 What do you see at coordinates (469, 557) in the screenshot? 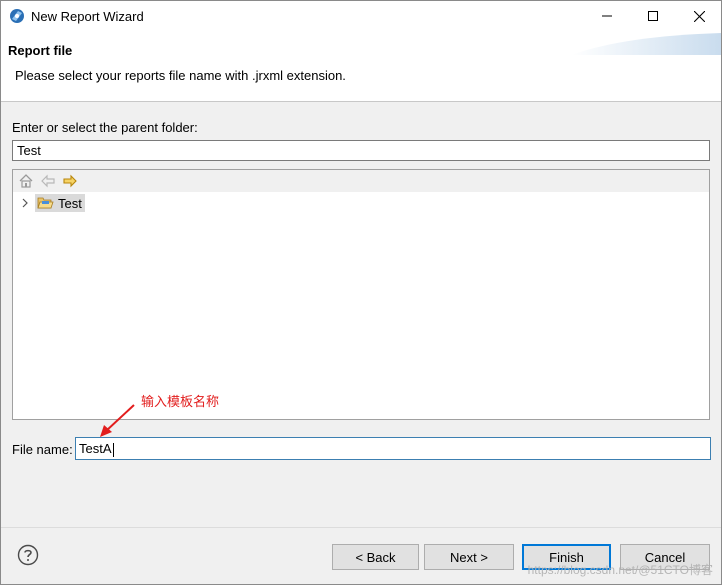
I see `next-button: Next >` at bounding box center [469, 557].